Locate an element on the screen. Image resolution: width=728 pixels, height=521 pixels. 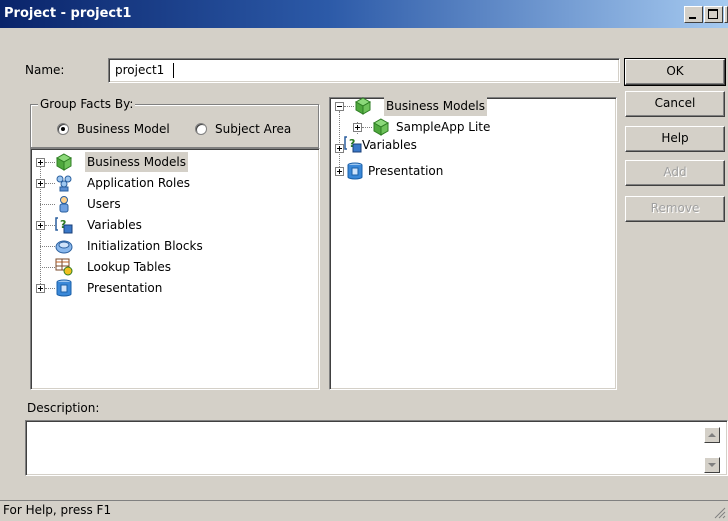
minimize-button is located at coordinates (693, 14).